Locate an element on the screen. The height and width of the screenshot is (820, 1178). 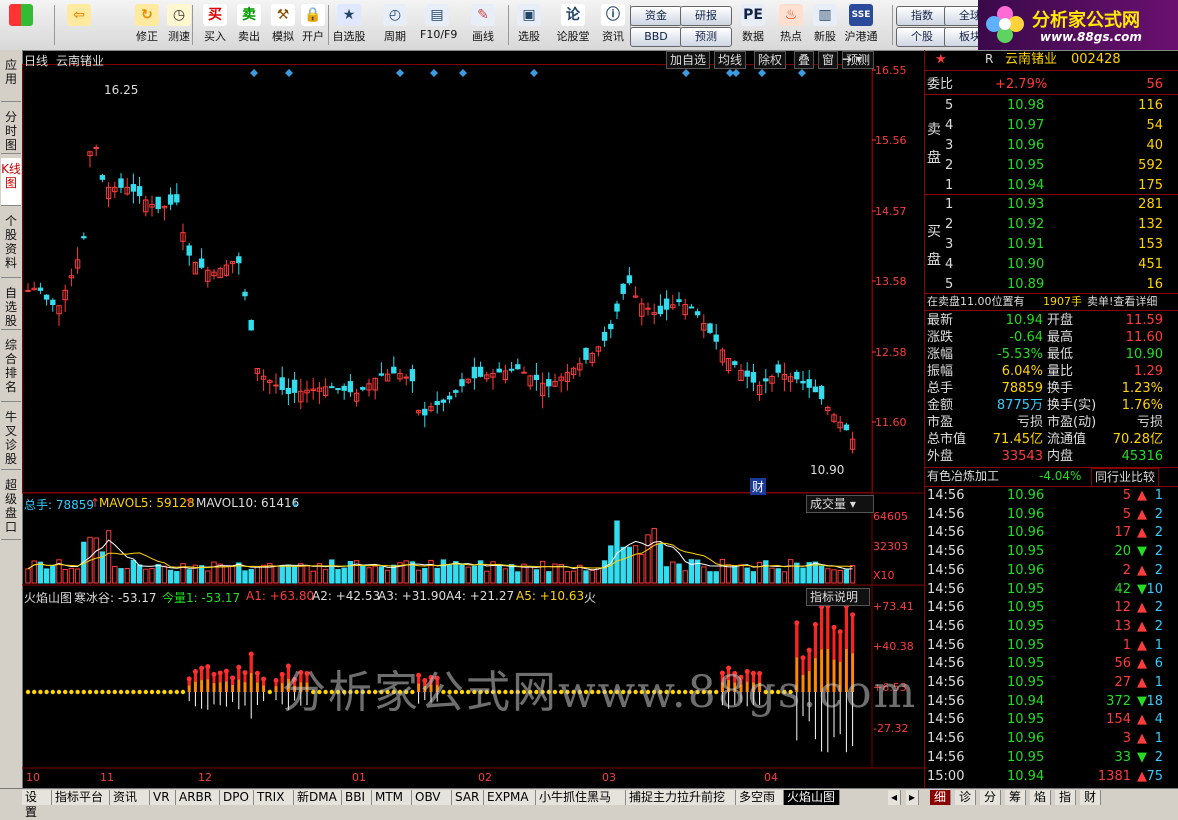
toolbar-ipo-button: ▥ 新股 is located at coordinates (825, 25).